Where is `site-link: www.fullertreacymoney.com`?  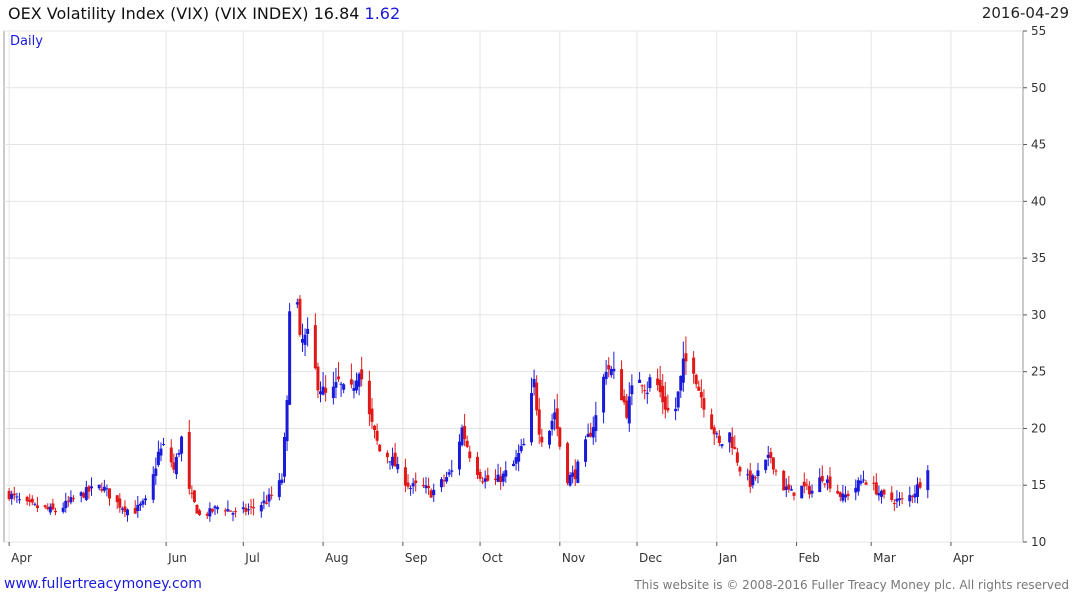 site-link: www.fullertreacymoney.com is located at coordinates (103, 584).